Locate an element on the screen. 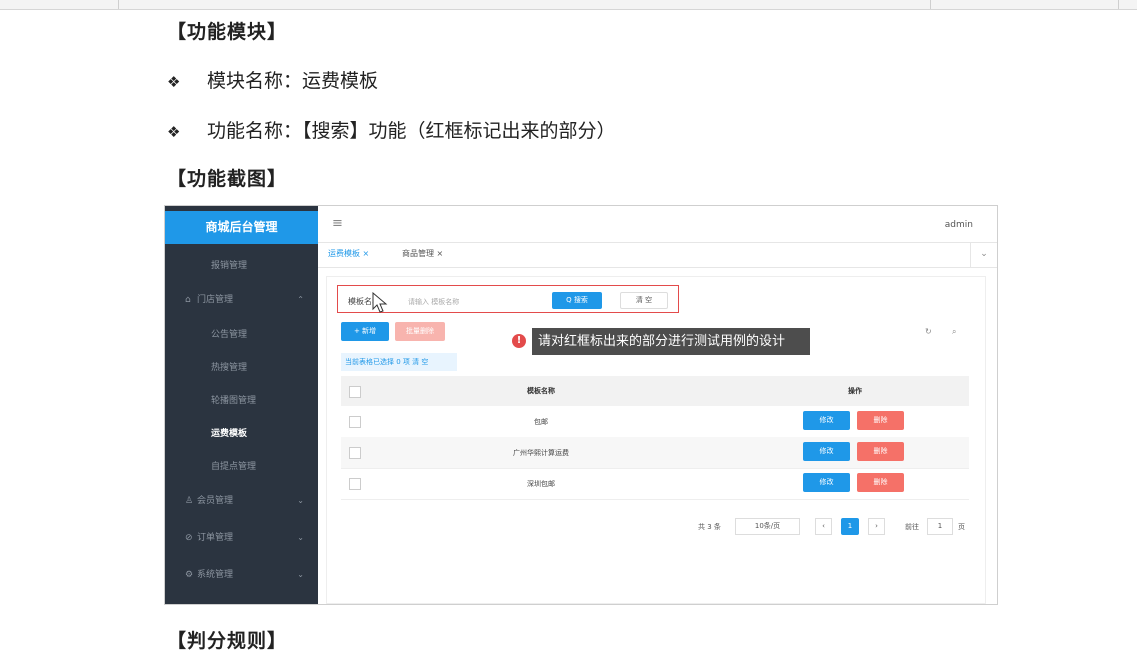 The image size is (1137, 653). sidebar-item-carousel: 轮播图管理 is located at coordinates (241, 401).